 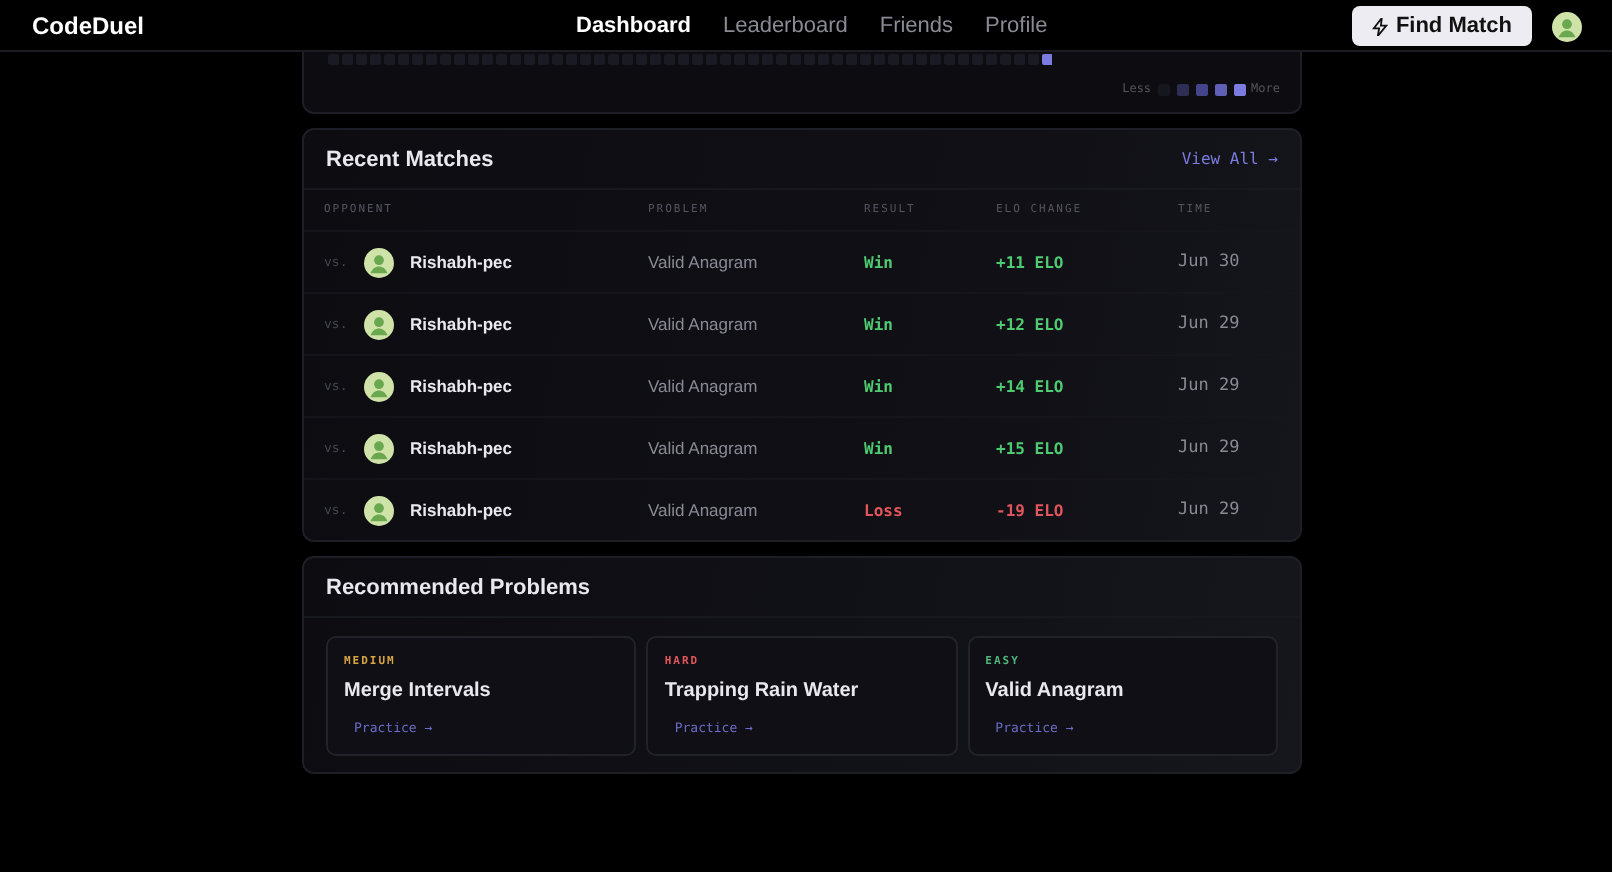 I want to click on section-title: Recommended Problems, so click(x=458, y=587).